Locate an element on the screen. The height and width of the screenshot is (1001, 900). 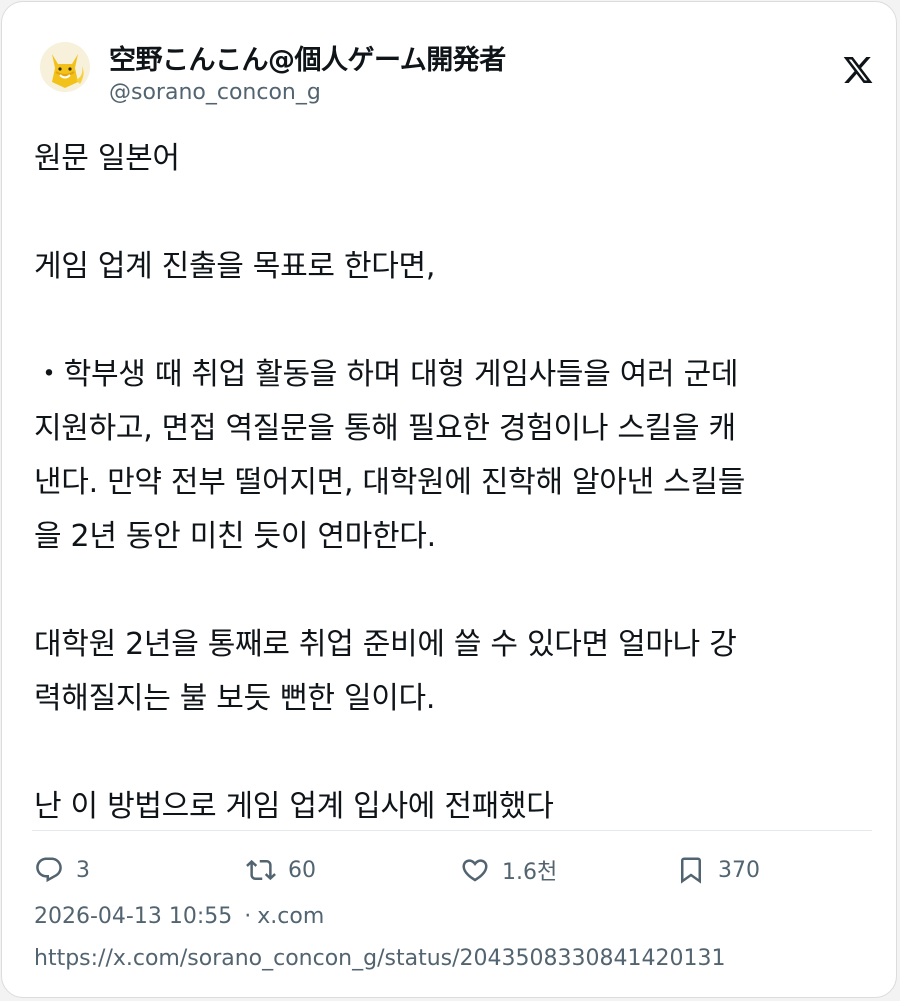
fox-avatar-icon is located at coordinates (65, 67).